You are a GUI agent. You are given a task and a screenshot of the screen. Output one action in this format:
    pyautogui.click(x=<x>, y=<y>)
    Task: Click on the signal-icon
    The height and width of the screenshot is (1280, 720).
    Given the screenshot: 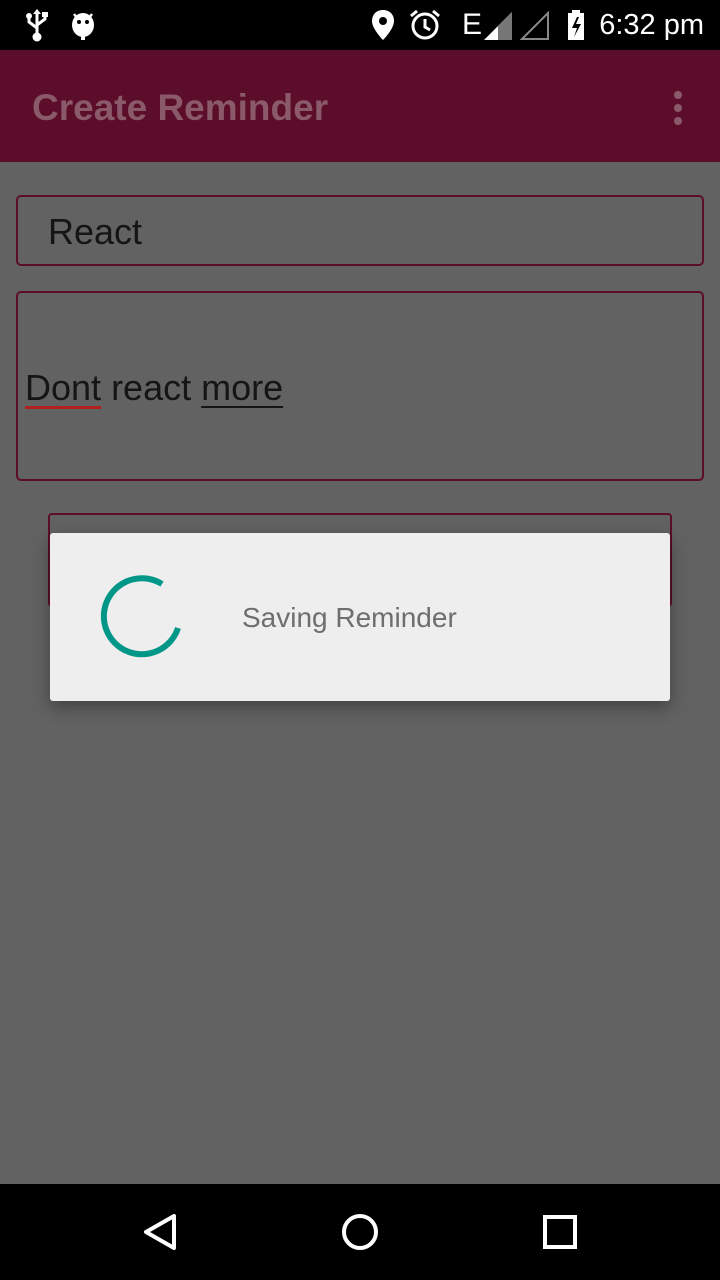 What is the action you would take?
    pyautogui.click(x=498, y=26)
    